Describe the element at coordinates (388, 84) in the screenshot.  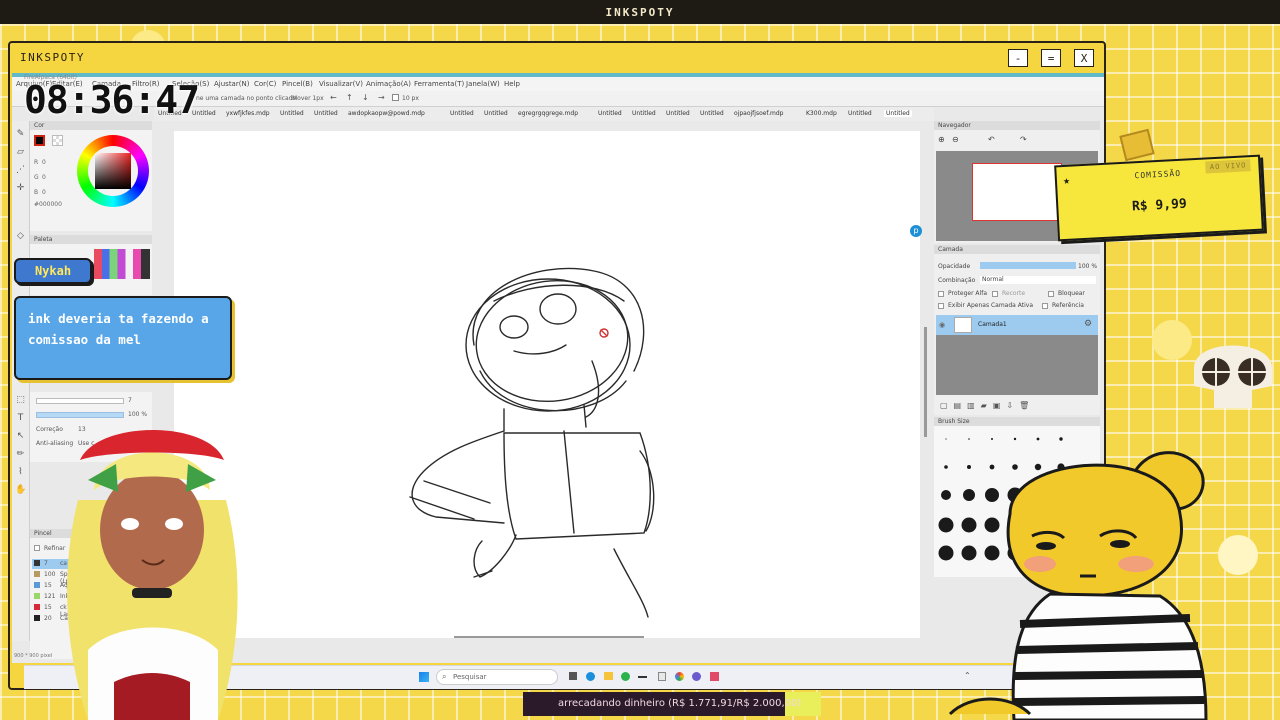
I see `menu-item: Animação(A)` at that location.